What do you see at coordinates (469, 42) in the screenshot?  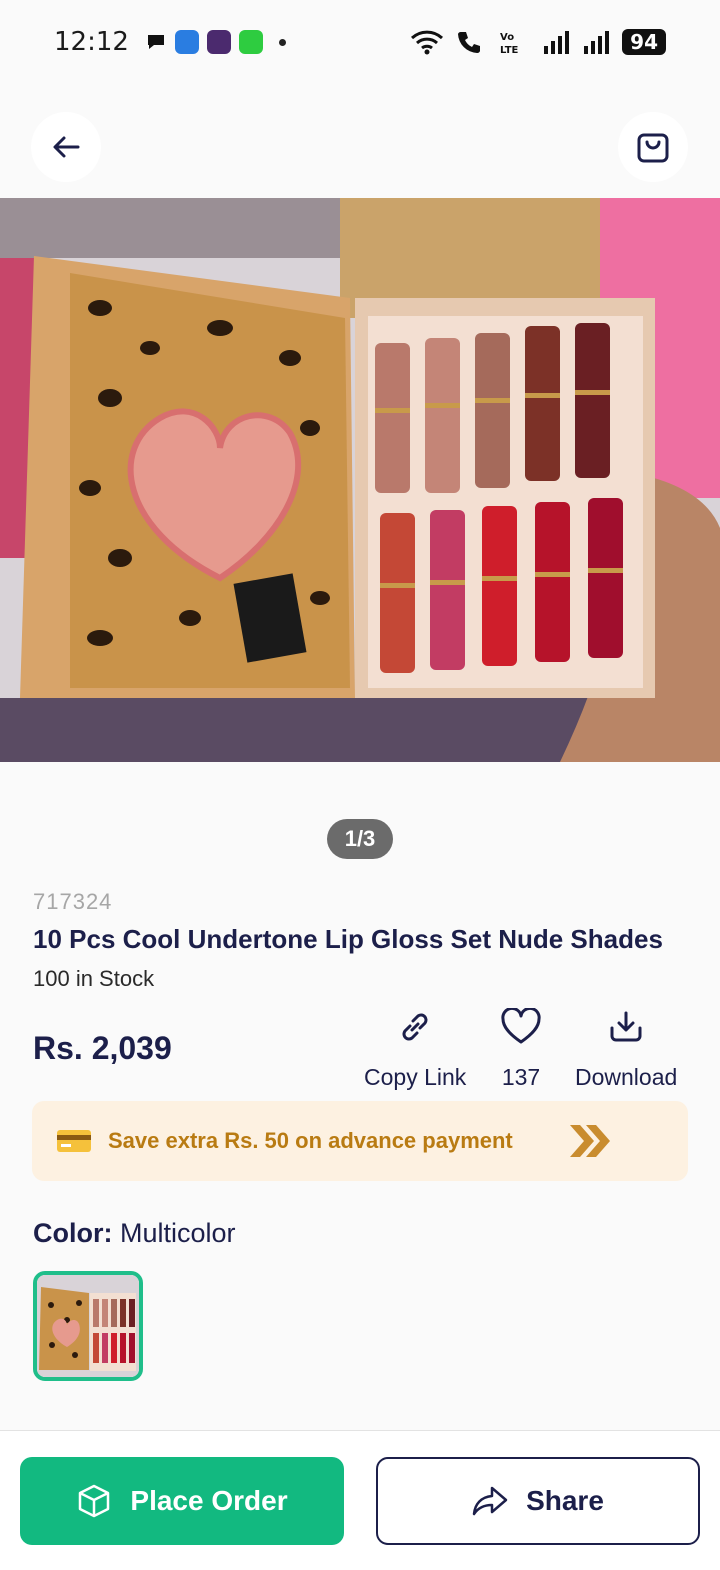 I see `call-icon` at bounding box center [469, 42].